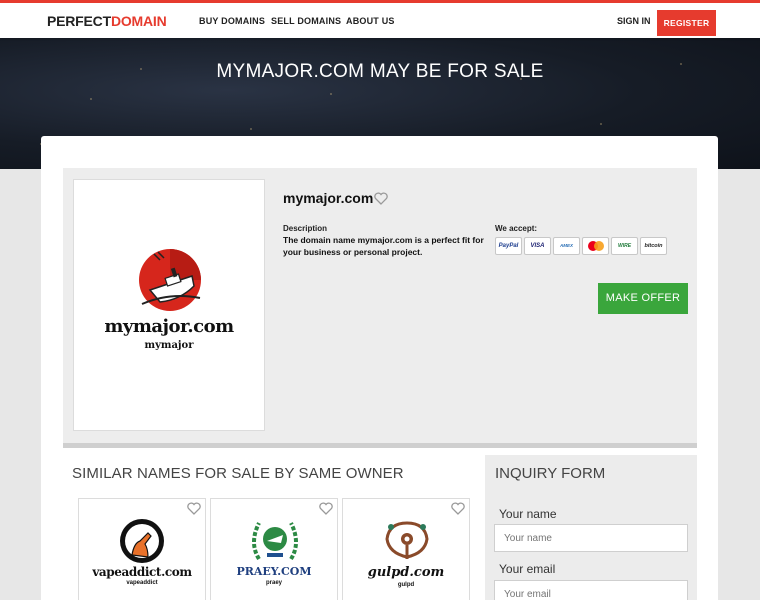 This screenshot has height=600, width=760. Describe the element at coordinates (634, 21) in the screenshot. I see `sign-in-link: SIGN IN` at that location.